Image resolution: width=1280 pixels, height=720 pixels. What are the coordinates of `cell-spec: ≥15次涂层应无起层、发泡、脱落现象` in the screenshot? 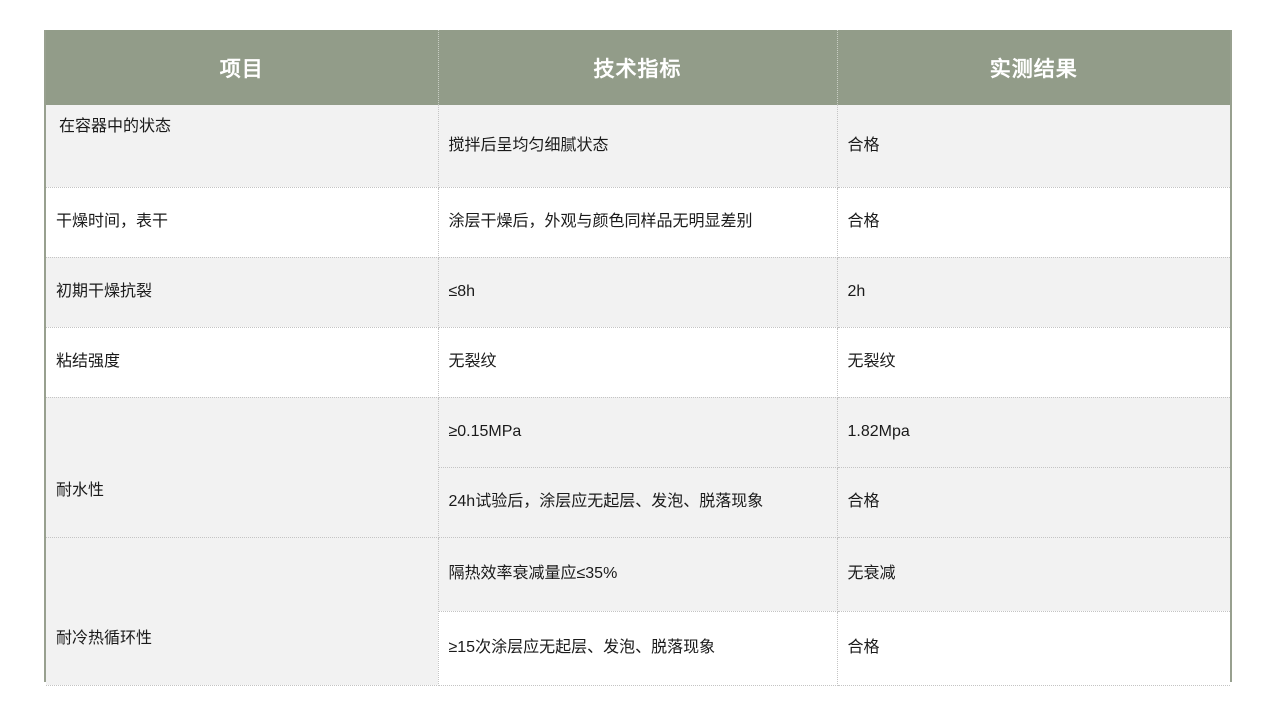 It's located at (638, 648).